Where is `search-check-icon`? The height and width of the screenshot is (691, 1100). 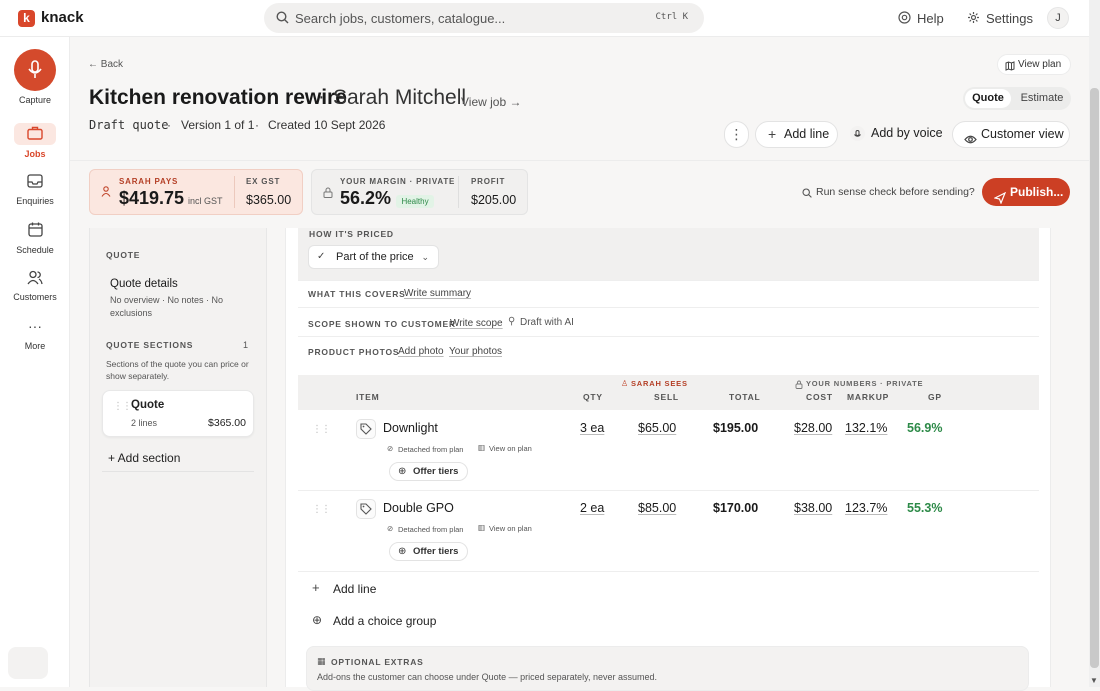 search-check-icon is located at coordinates (807, 194).